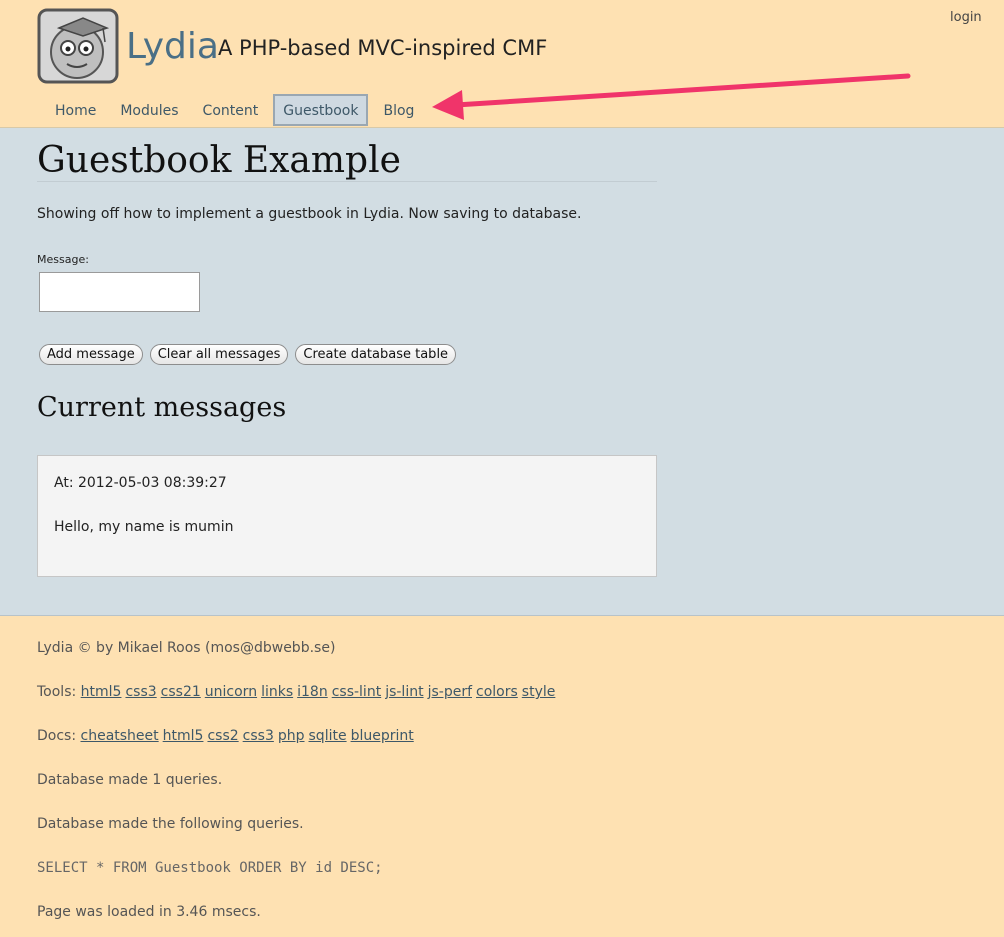  Describe the element at coordinates (328, 736) in the screenshot. I see `doc-link-sqlite: sqlite` at that location.